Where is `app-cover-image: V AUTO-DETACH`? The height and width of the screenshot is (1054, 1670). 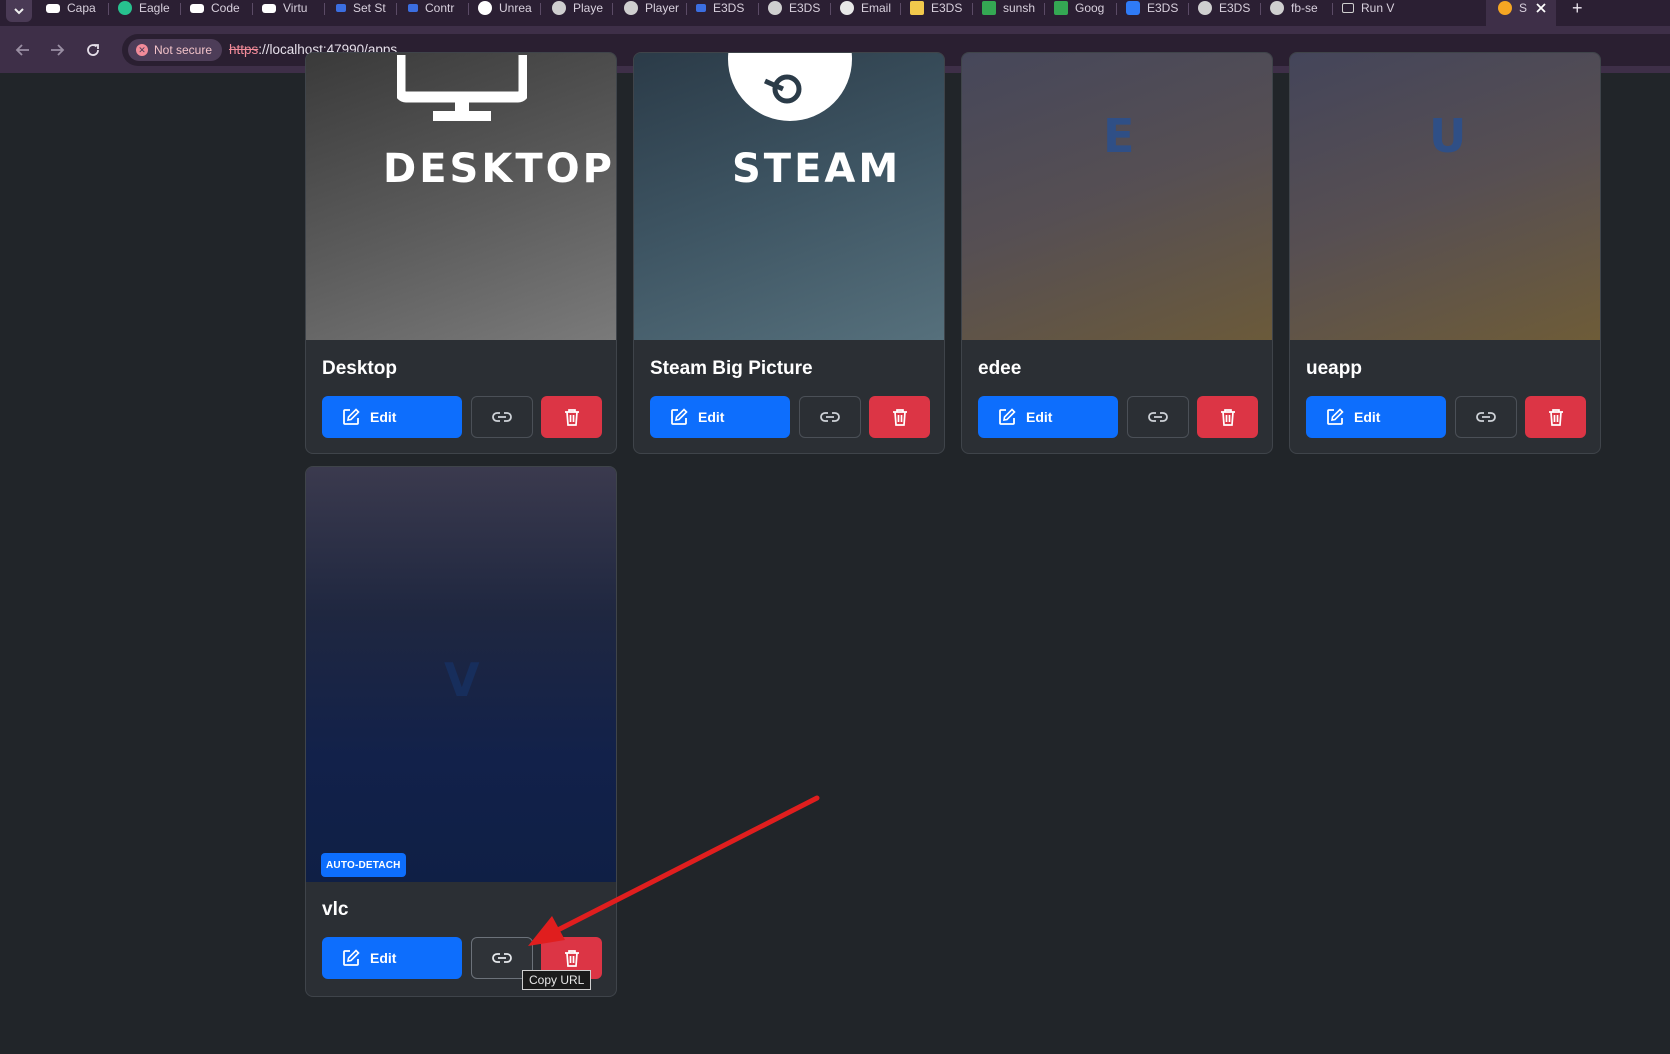 app-cover-image: V AUTO-DETACH is located at coordinates (461, 674).